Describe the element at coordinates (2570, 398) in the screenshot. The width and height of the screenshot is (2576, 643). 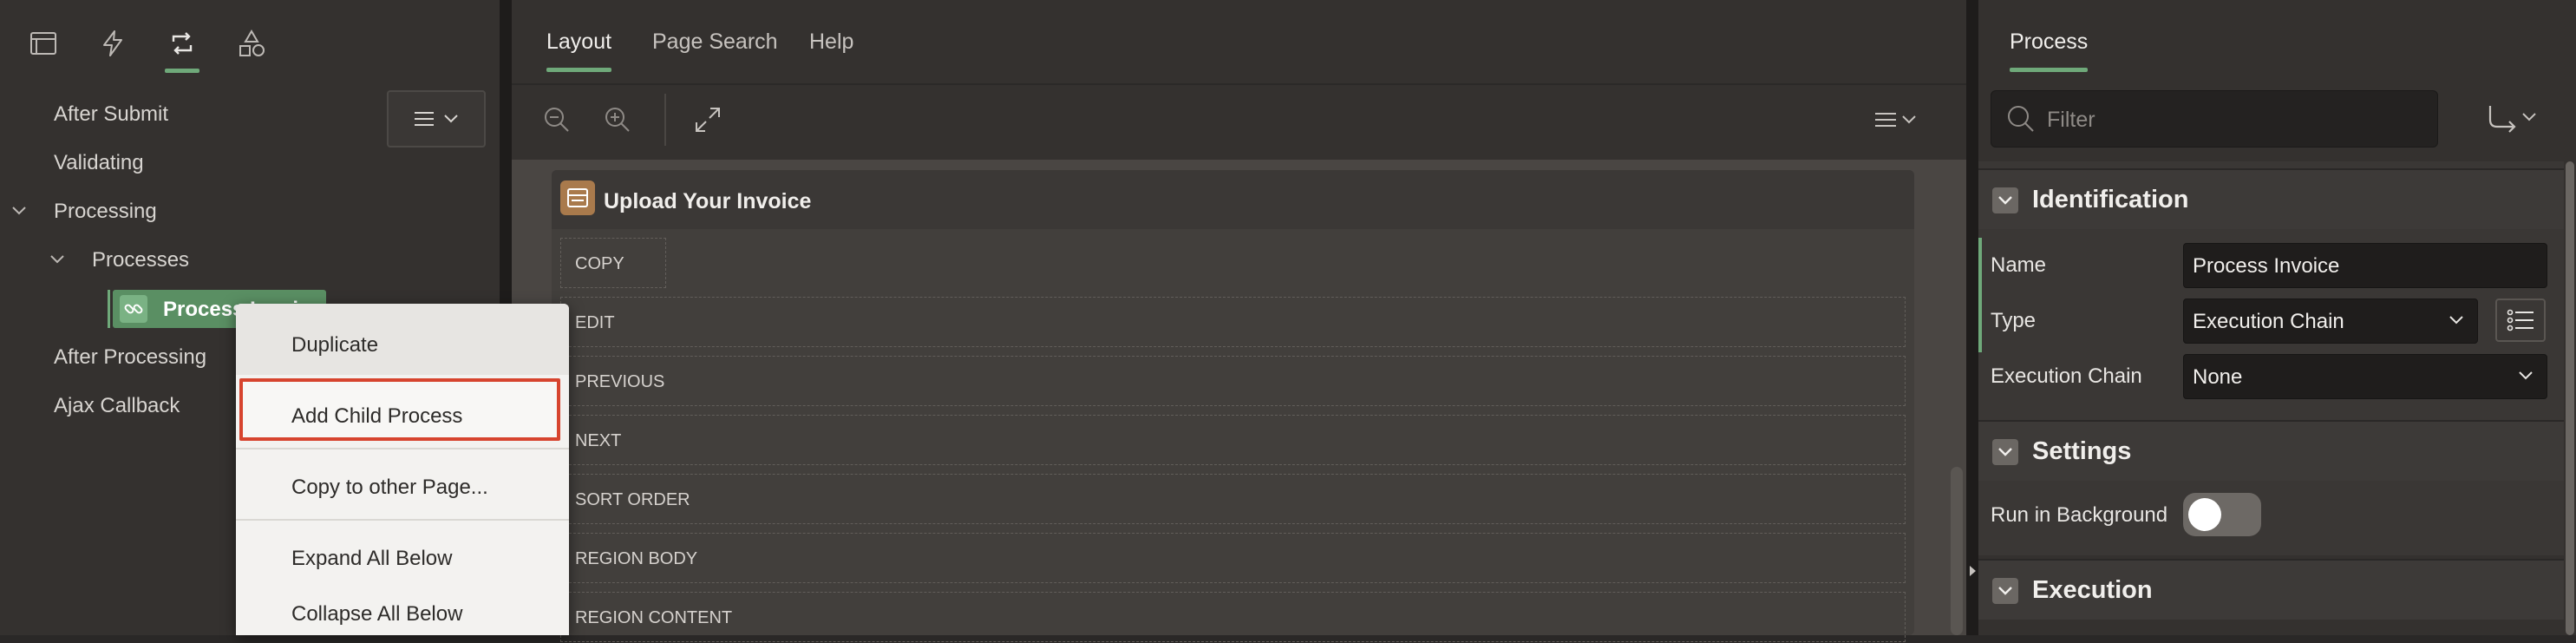
I see `property-editor-scrollbar` at that location.